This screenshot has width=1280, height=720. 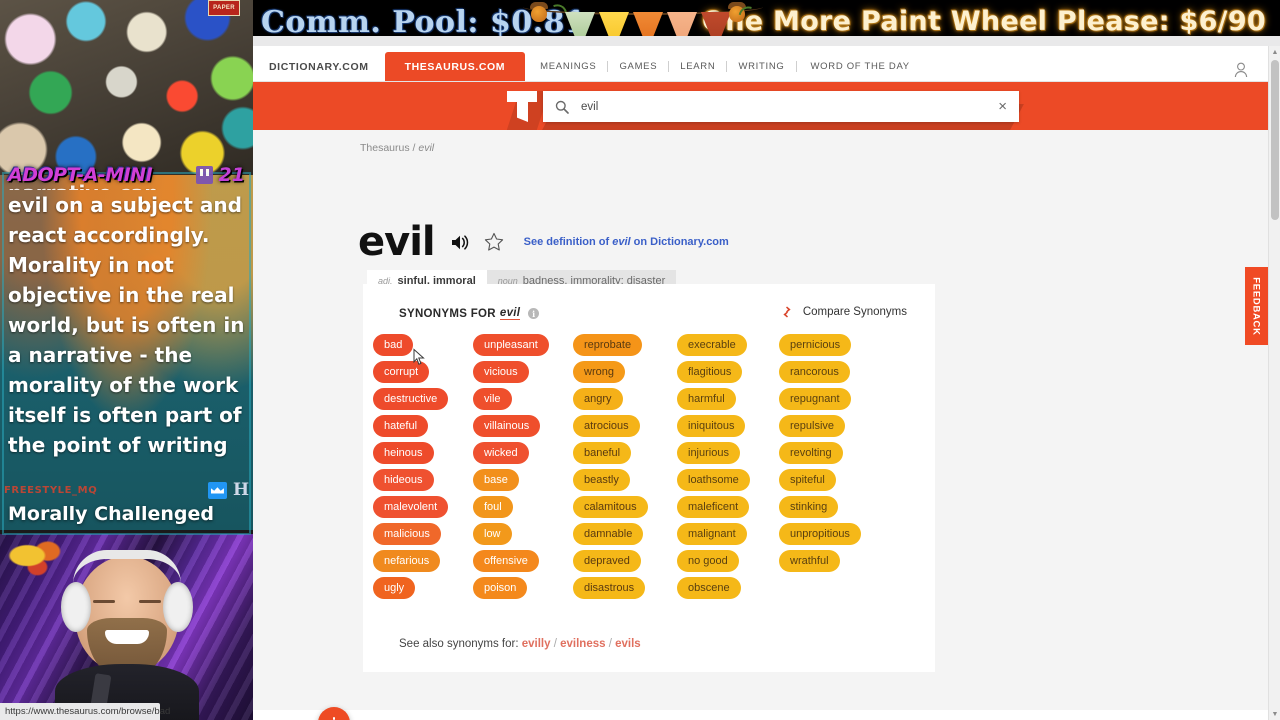 I want to click on synonym-pill: base, so click(x=496, y=480).